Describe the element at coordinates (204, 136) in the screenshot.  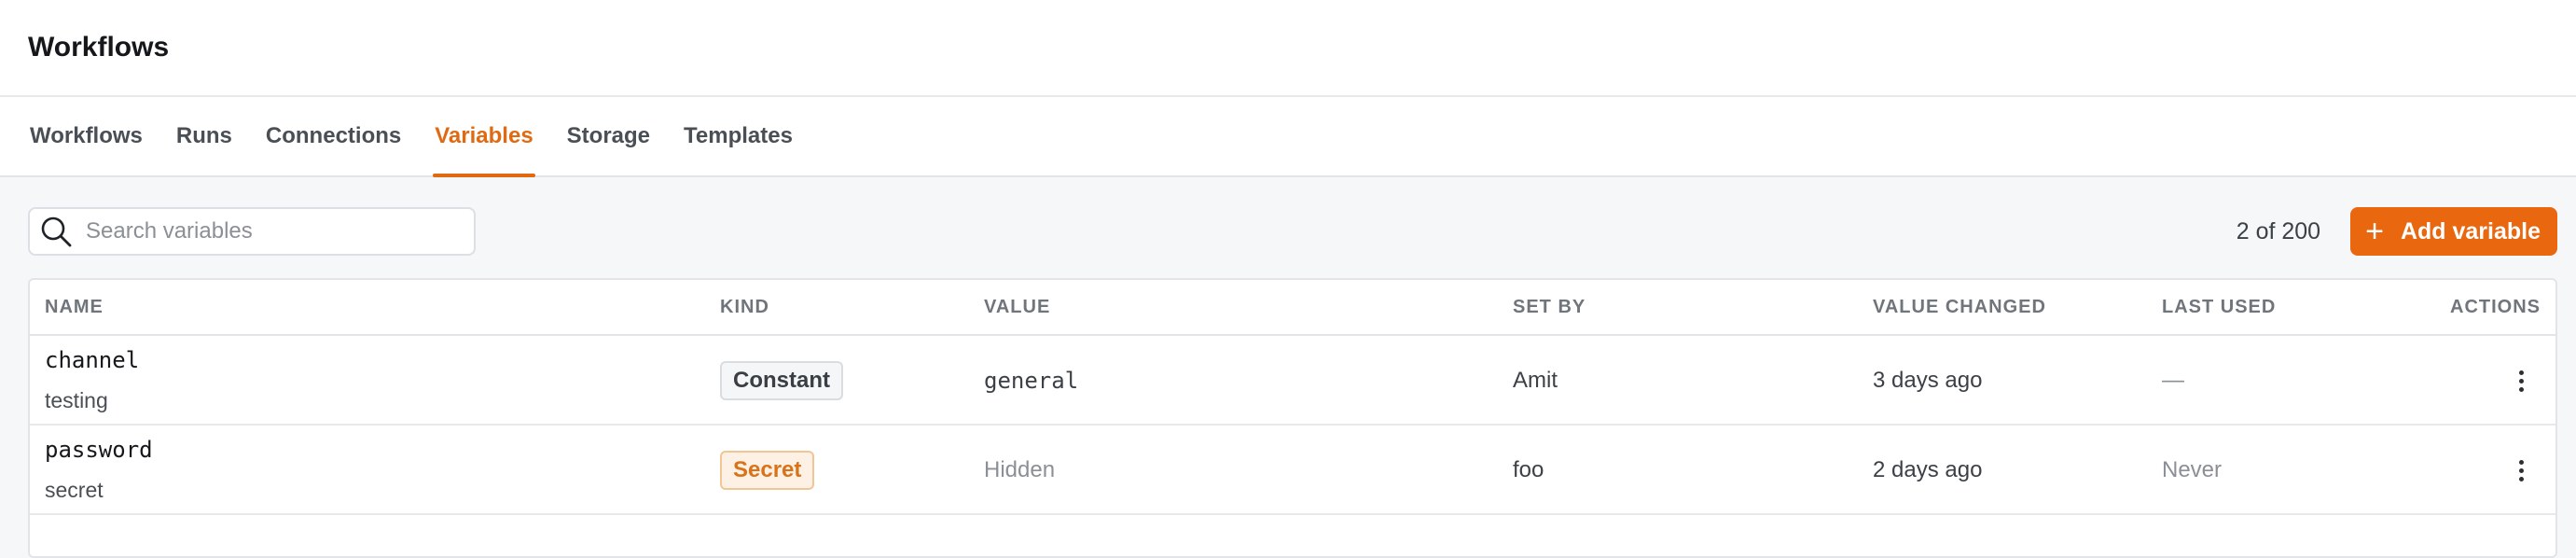
I see `tab-runs: Runs` at that location.